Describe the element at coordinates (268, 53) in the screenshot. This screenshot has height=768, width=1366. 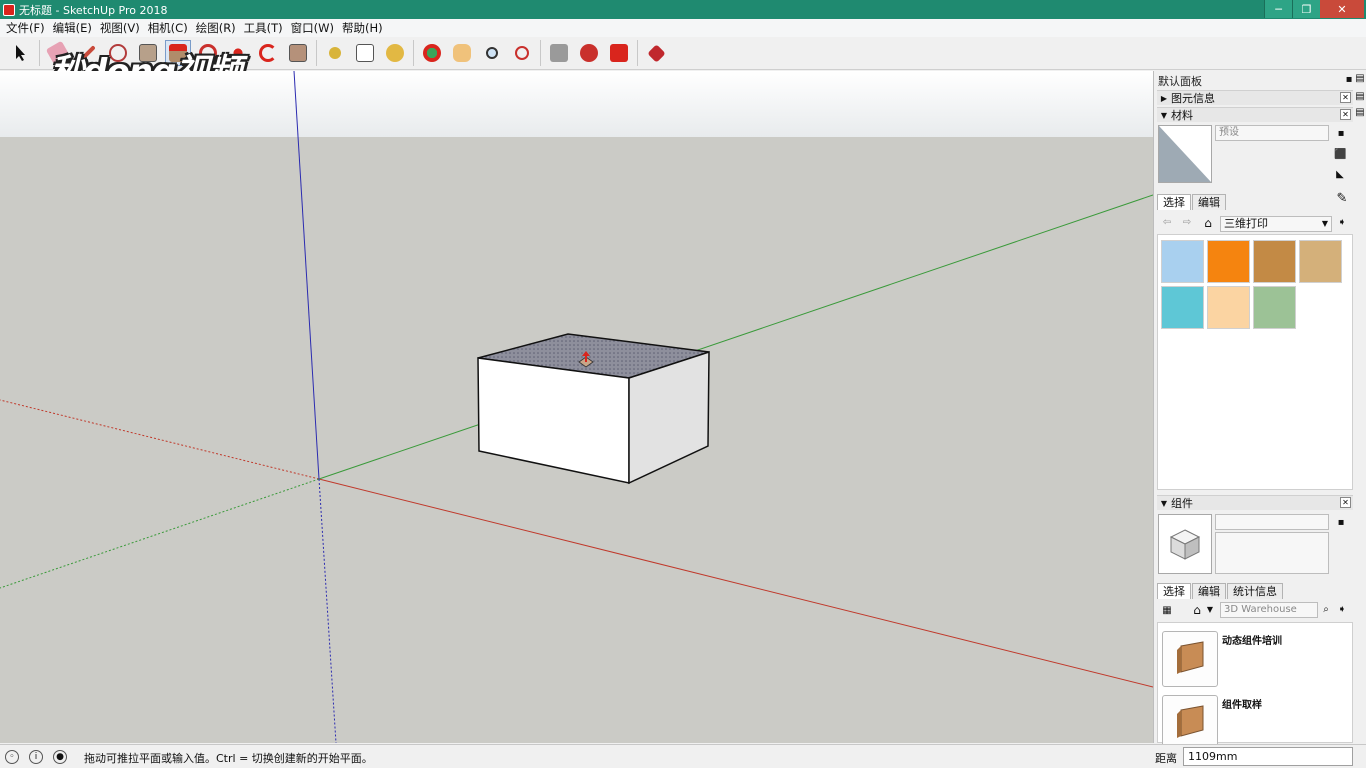
I see `rotate-tool-button` at that location.